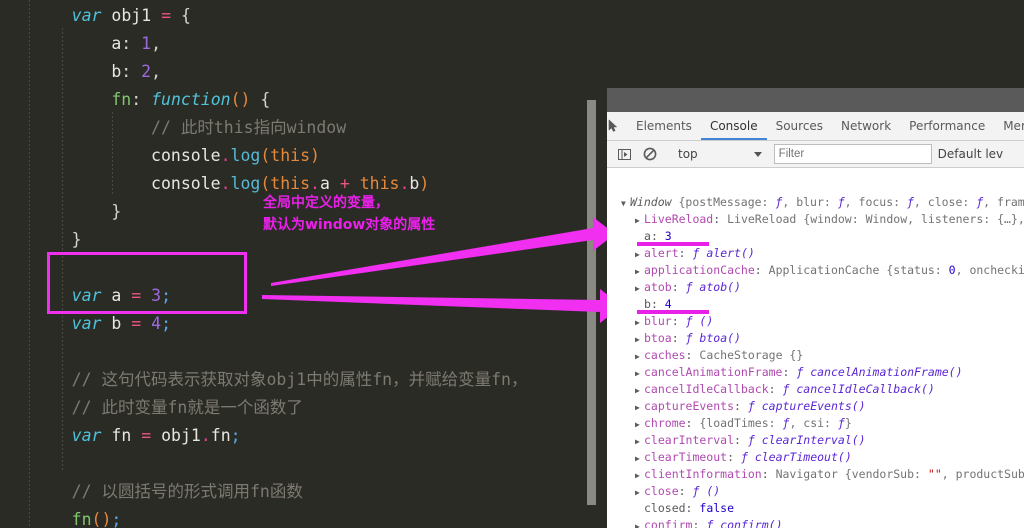 The image size is (1024, 528). What do you see at coordinates (815, 440) in the screenshot?
I see `console-property-row: ▶ clearInterval: ƒ clearInterval()` at bounding box center [815, 440].